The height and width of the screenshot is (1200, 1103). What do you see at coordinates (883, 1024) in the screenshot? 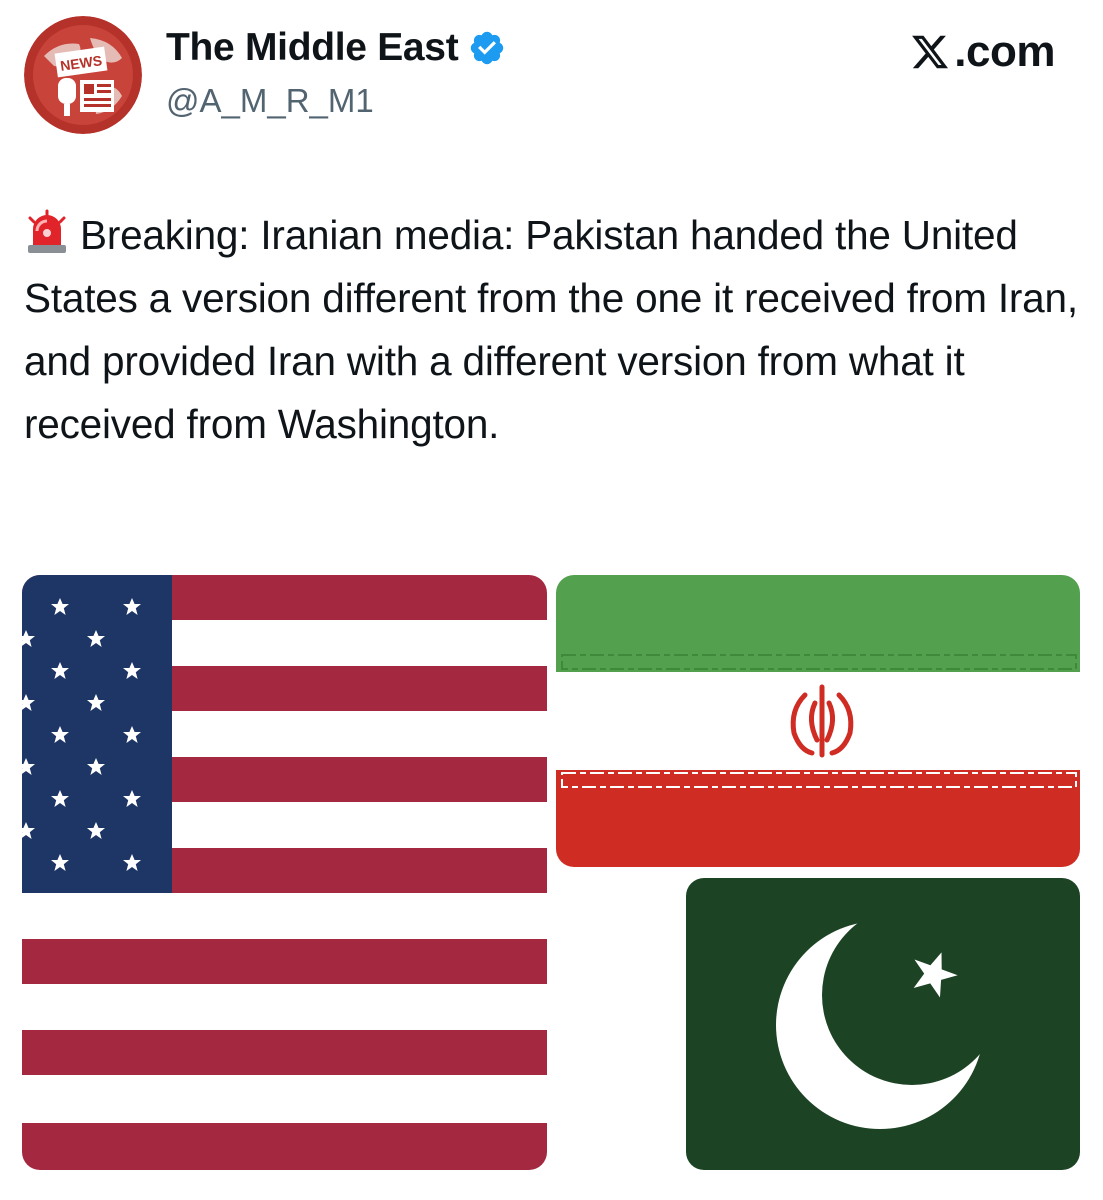
I see `pakistan-flag-icon` at bounding box center [883, 1024].